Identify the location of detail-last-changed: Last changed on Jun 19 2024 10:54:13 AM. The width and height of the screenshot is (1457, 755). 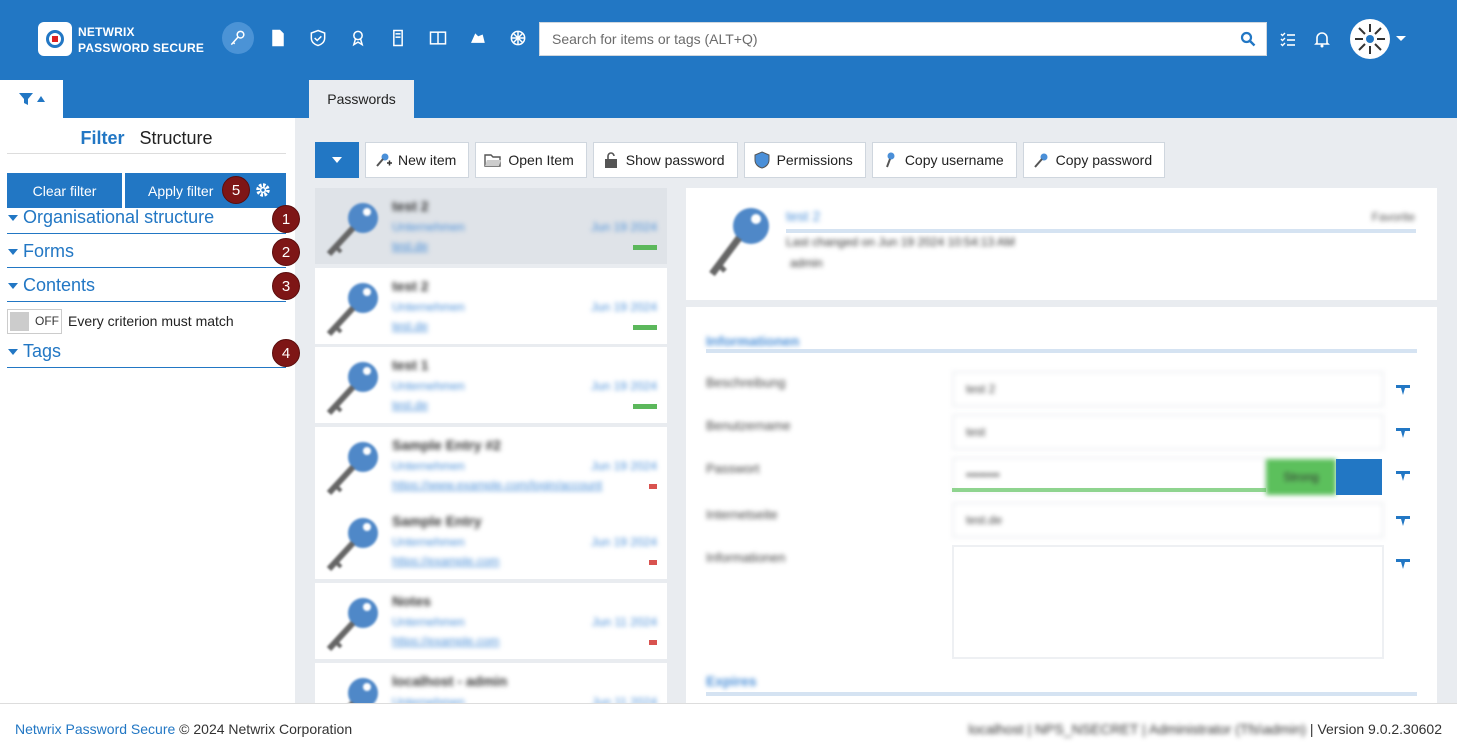
(900, 242).